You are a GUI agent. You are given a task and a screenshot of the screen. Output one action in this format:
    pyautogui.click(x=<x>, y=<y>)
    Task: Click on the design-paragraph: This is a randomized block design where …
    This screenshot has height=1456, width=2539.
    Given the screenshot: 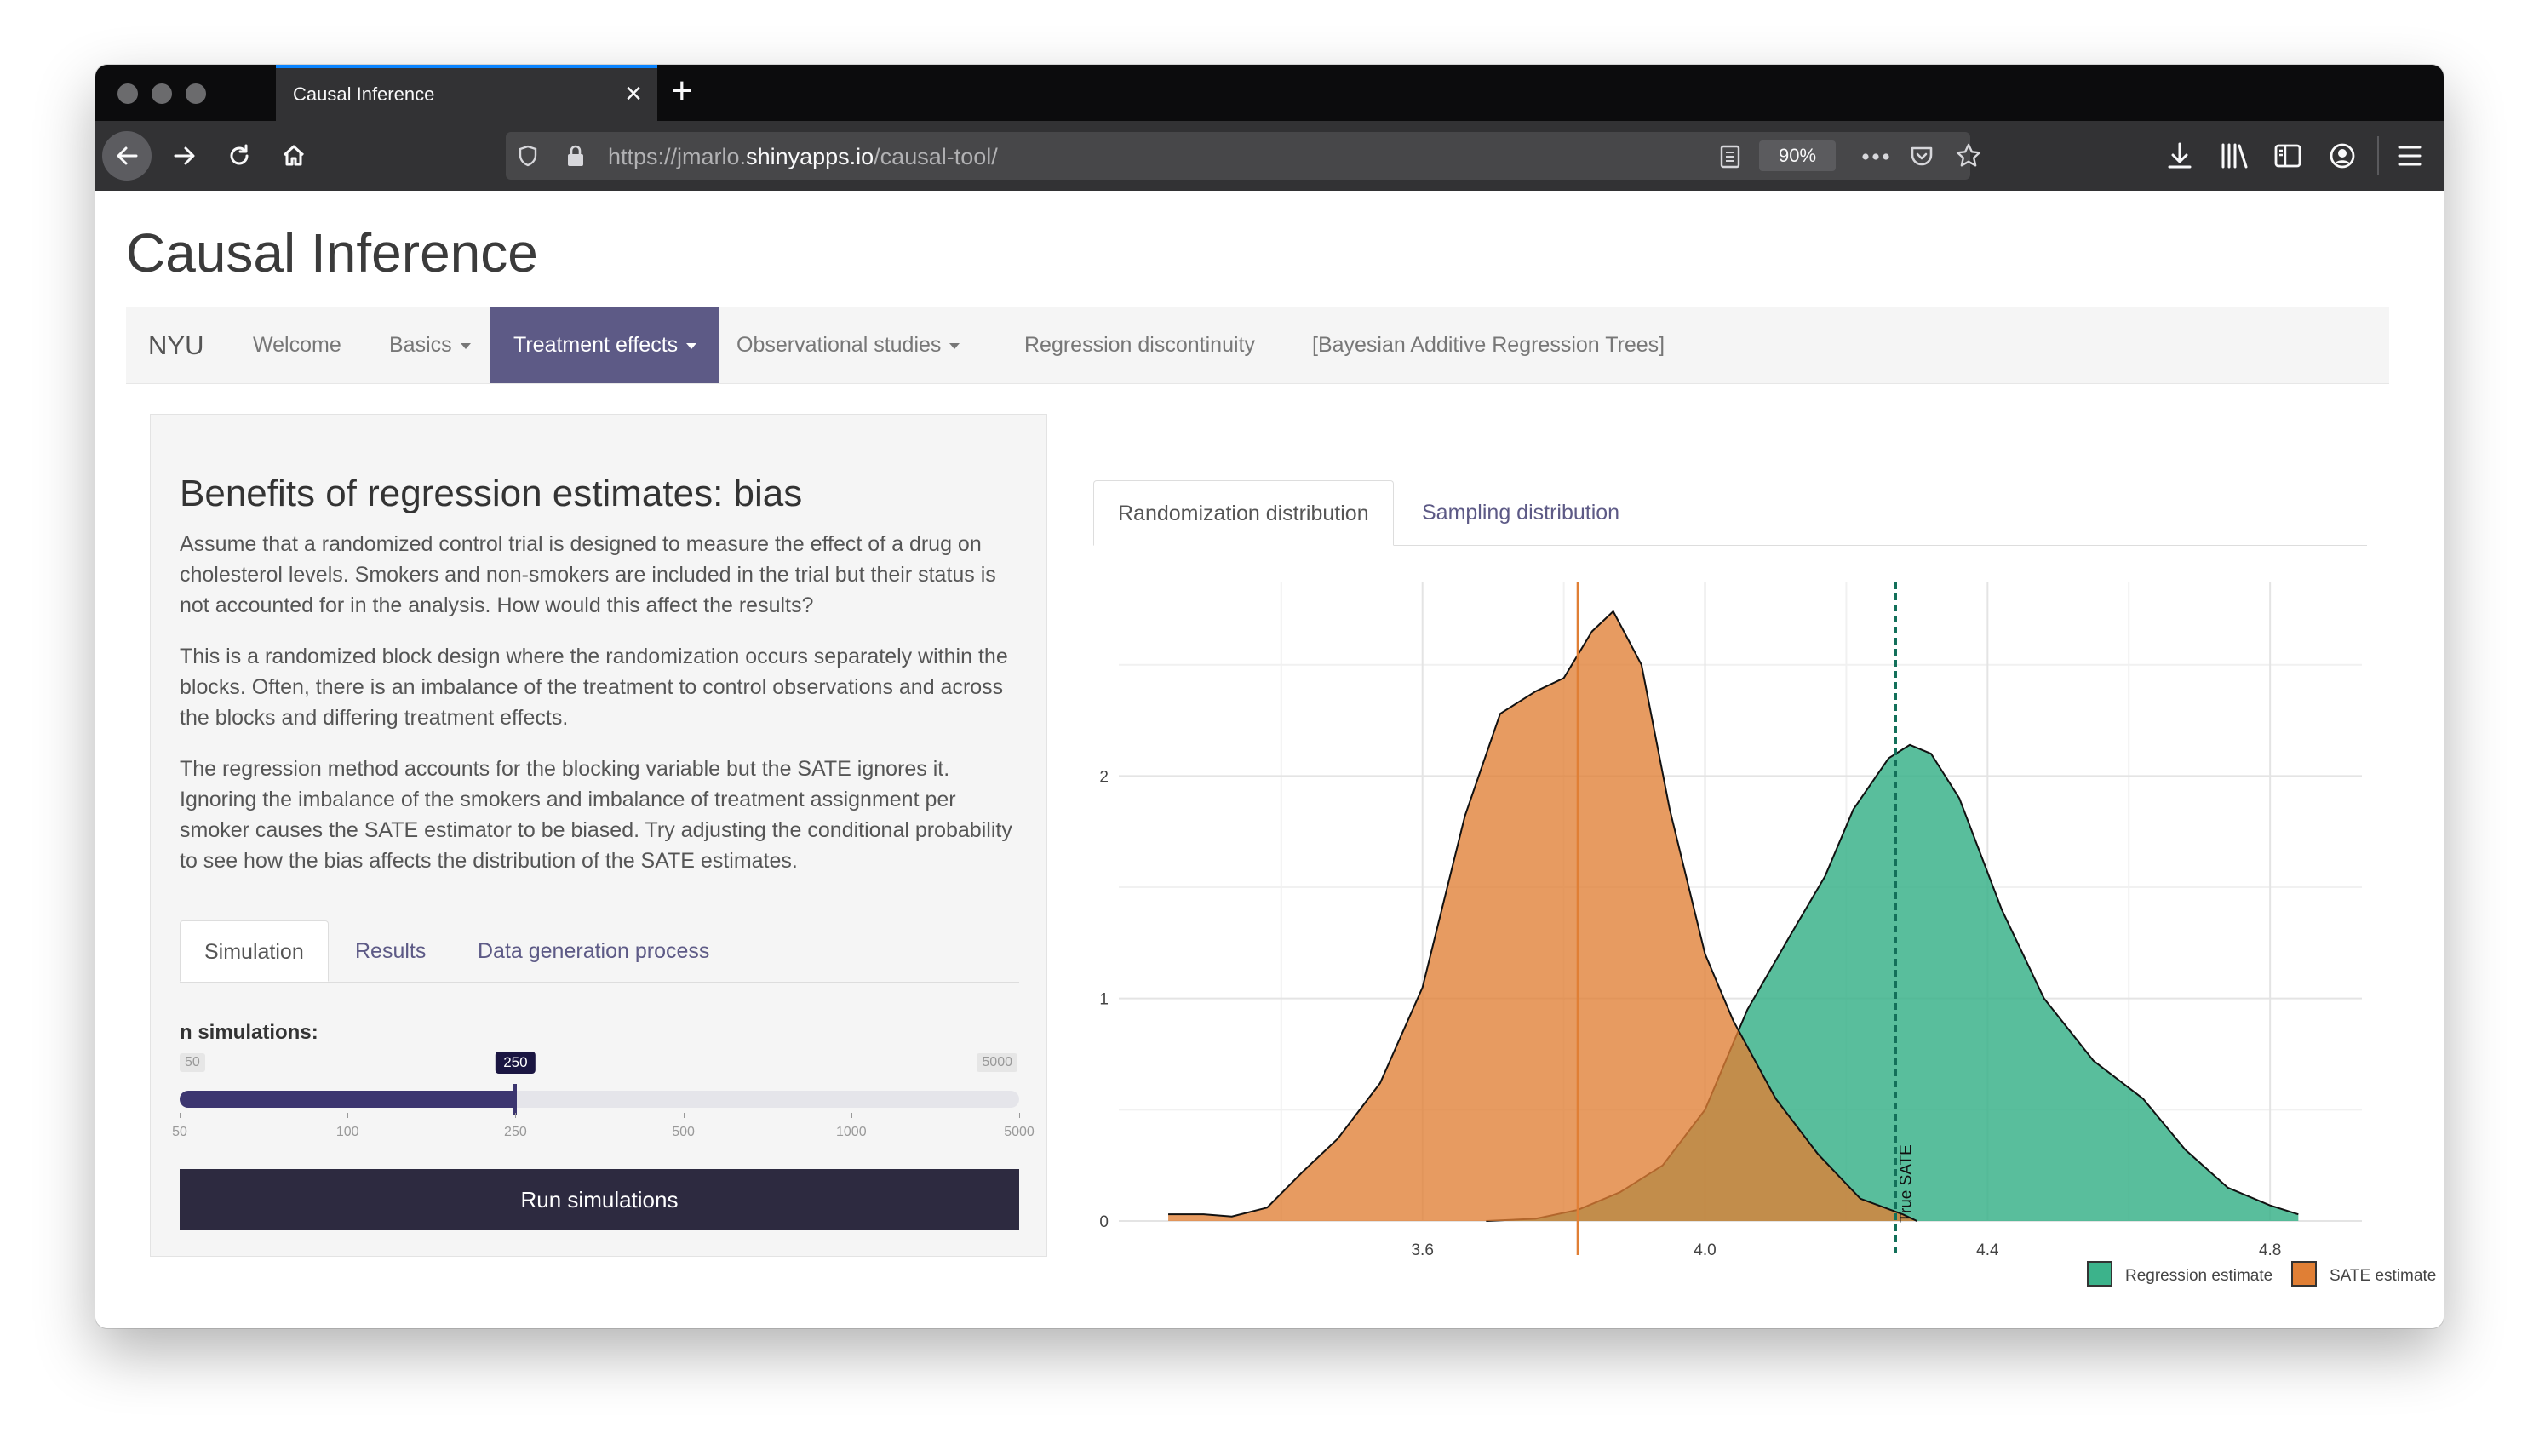 What is the action you would take?
    pyautogui.click(x=594, y=687)
    